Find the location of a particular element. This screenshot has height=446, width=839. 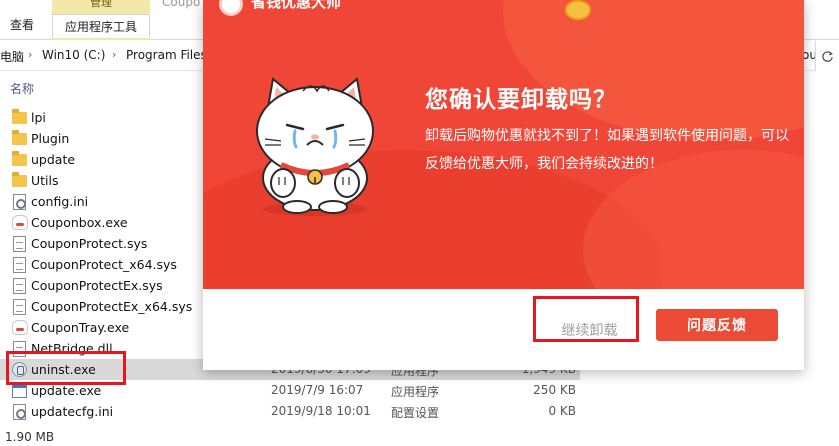

file-name: CouponProtect_x64.sys is located at coordinates (104, 264).